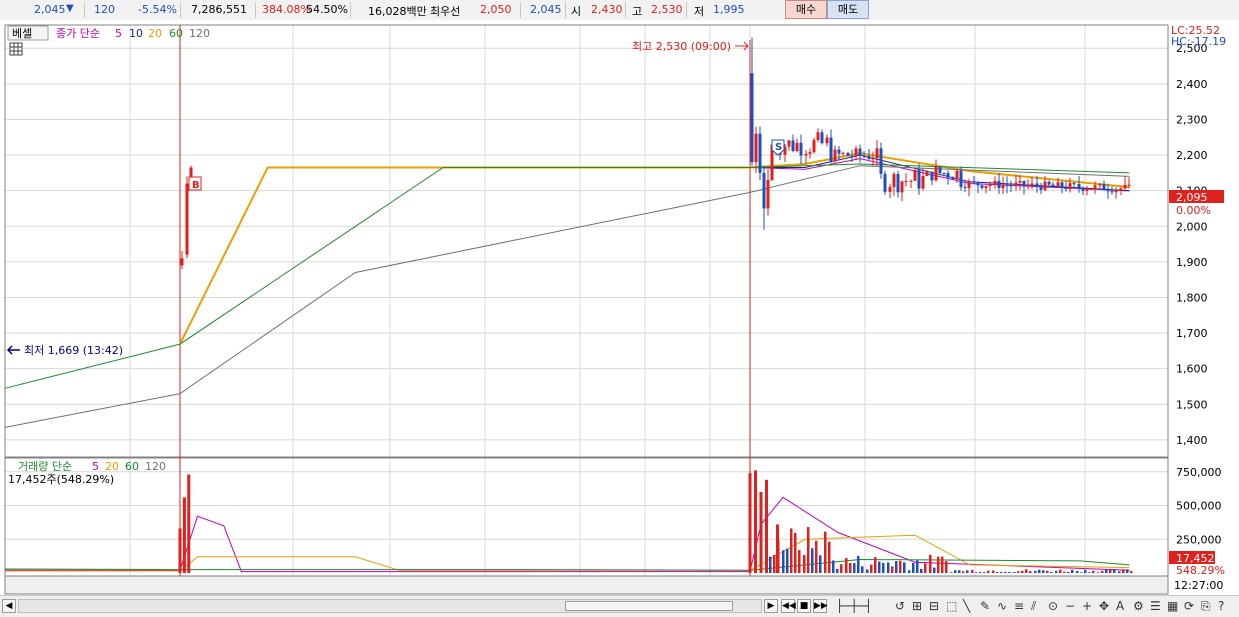  I want to click on move-icon: ✥, so click(1104, 606).